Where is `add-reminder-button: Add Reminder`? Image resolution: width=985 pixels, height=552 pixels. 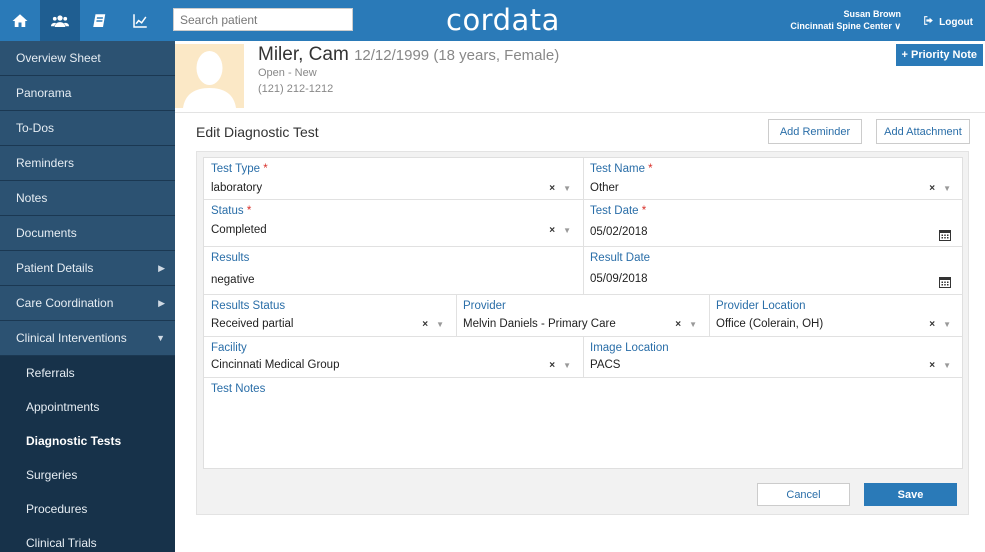 add-reminder-button: Add Reminder is located at coordinates (815, 131).